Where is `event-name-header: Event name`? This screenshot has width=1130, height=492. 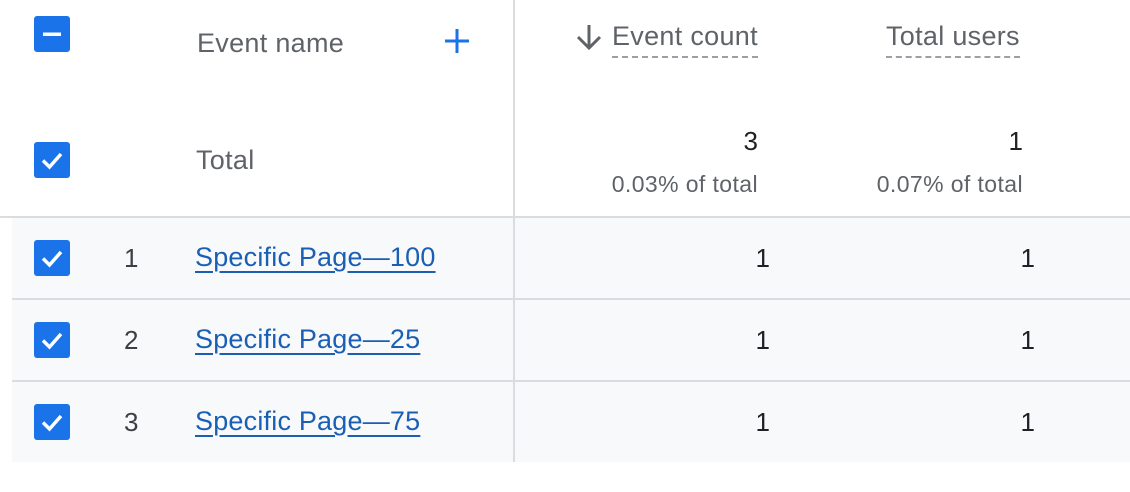 event-name-header: Event name is located at coordinates (270, 43).